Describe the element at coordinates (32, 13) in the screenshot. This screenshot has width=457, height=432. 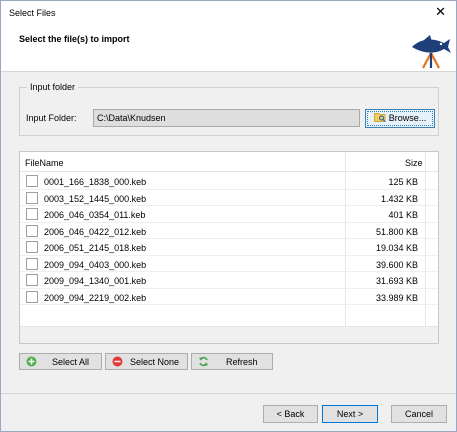
I see `window-title: Select Files` at that location.